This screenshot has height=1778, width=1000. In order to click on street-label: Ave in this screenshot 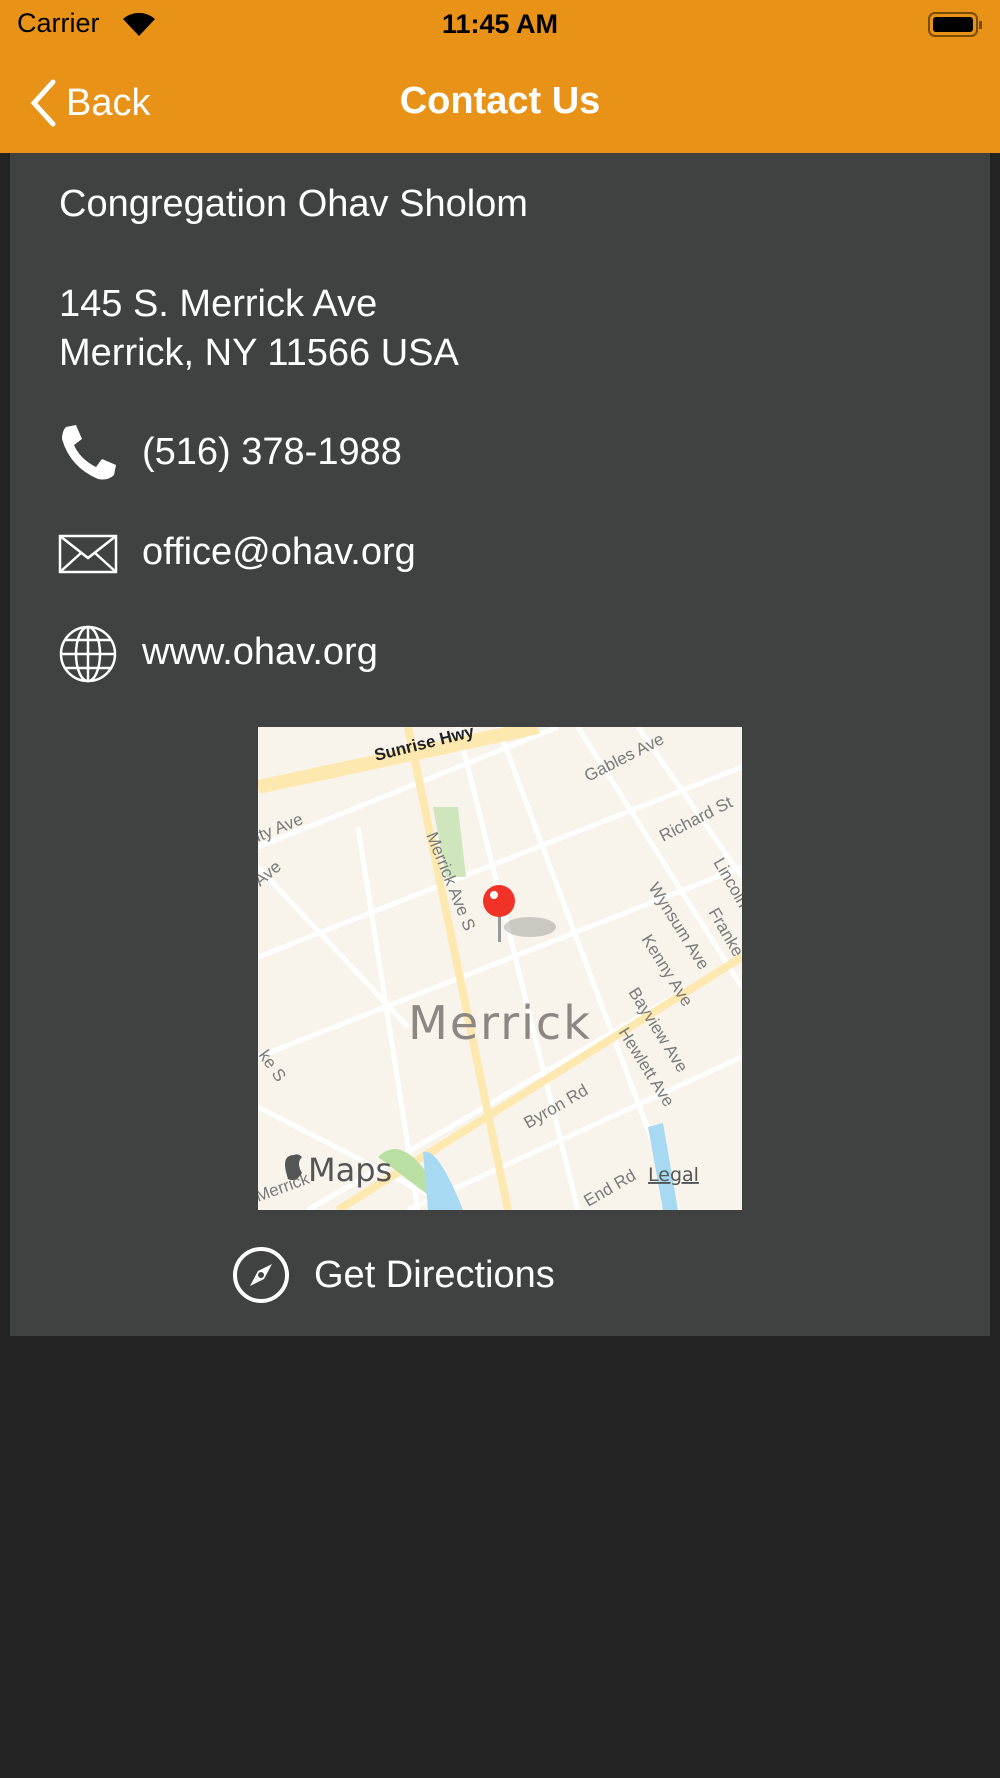, I will do `click(271, 873)`.